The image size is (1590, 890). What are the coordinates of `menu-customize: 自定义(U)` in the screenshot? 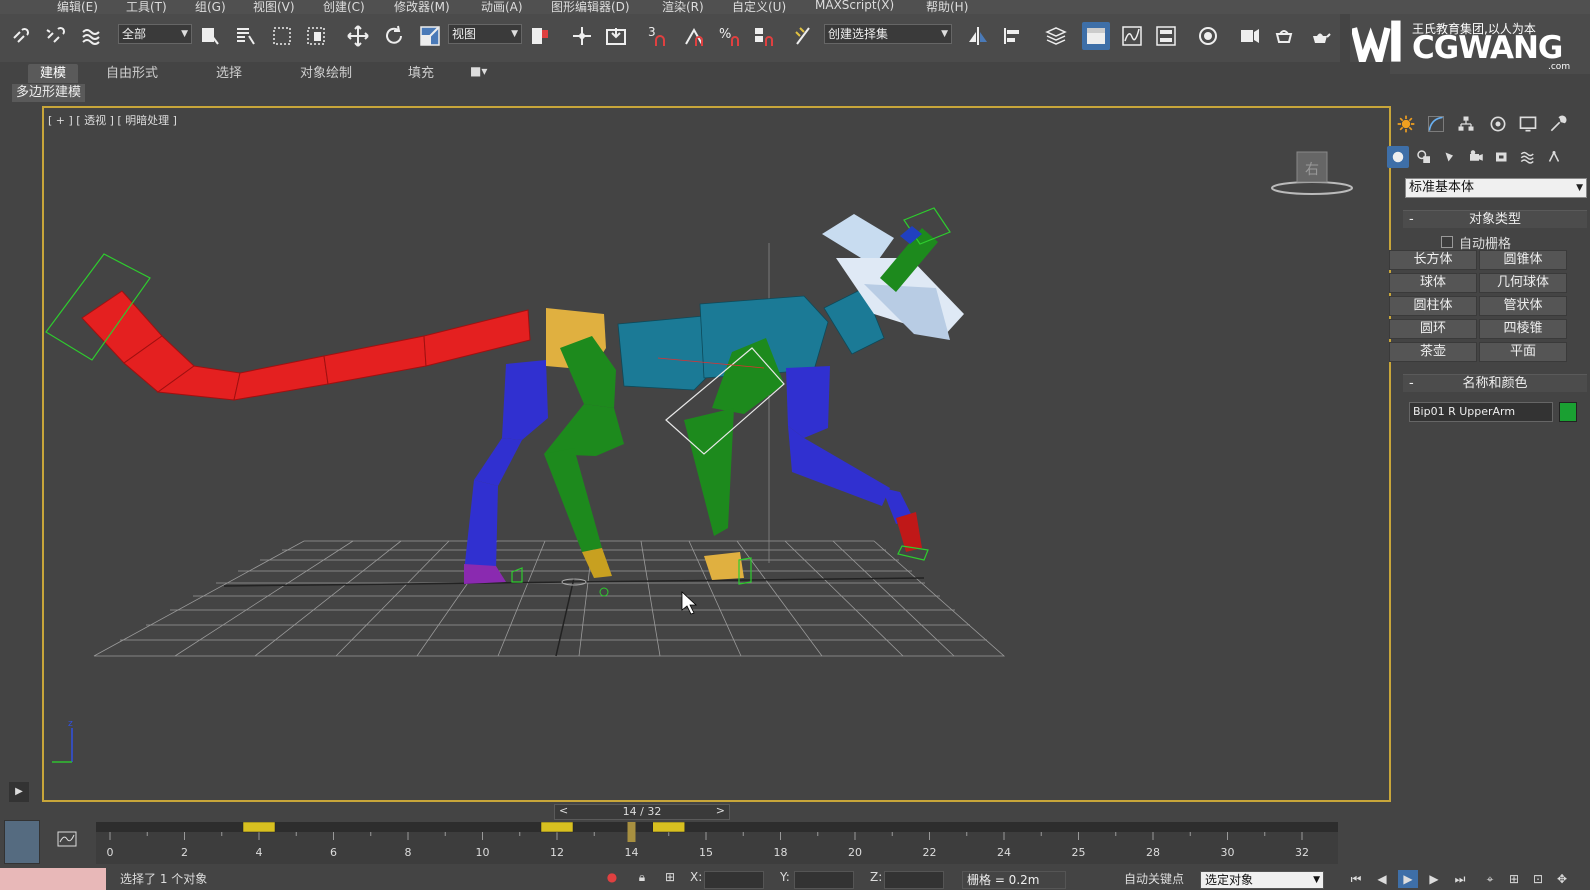 It's located at (759, 7).